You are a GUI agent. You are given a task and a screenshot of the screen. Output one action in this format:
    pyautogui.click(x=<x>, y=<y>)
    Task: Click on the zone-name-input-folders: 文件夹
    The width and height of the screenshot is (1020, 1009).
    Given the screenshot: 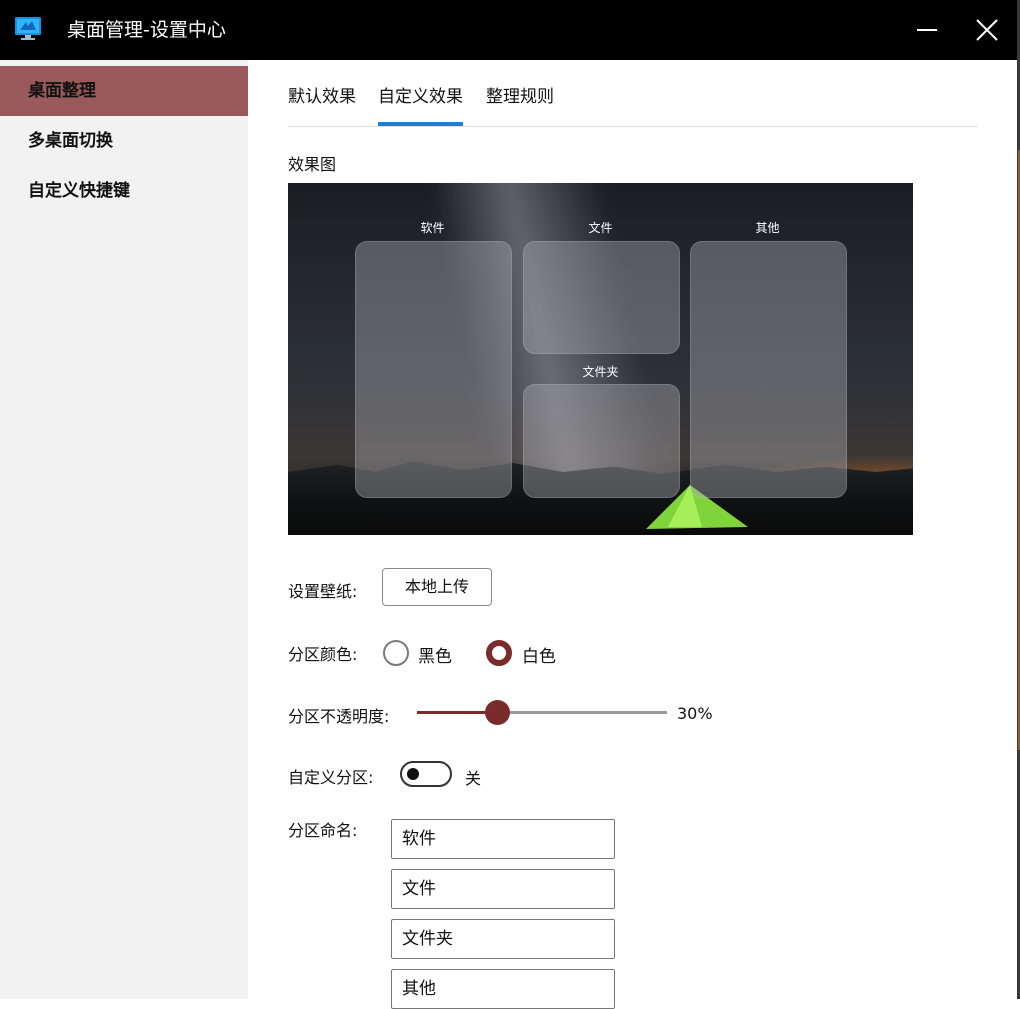 What is the action you would take?
    pyautogui.click(x=503, y=939)
    